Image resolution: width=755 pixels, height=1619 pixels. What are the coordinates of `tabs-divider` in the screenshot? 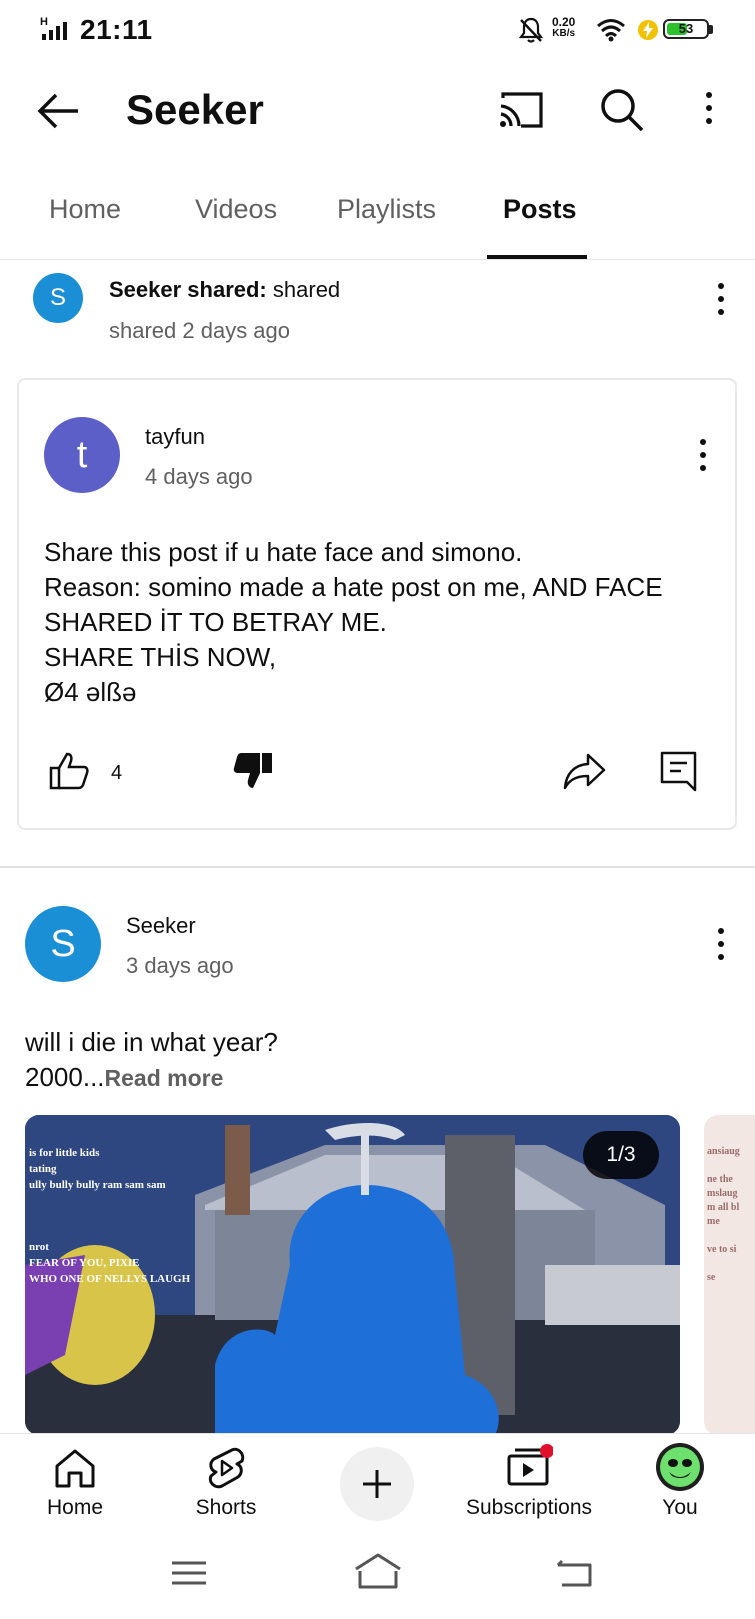 It's located at (377, 259).